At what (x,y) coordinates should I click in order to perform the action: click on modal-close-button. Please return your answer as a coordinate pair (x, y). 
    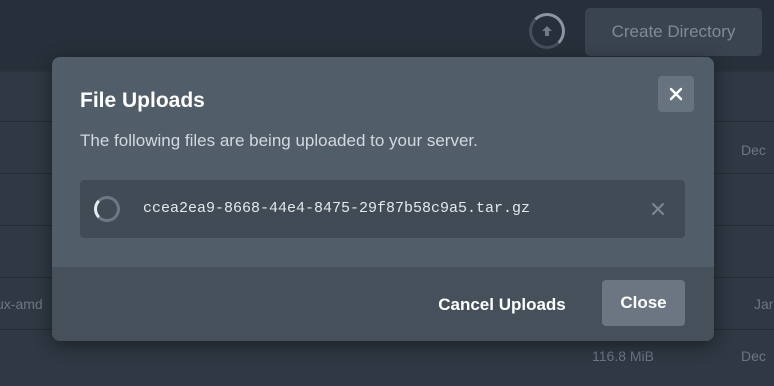
    Looking at the image, I should click on (676, 94).